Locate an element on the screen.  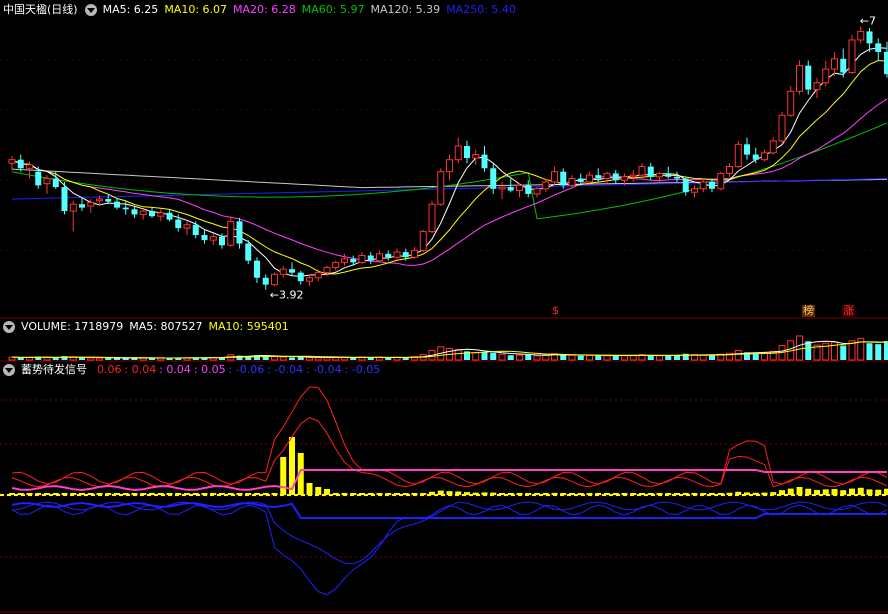
badge-limit-up: 涨 is located at coordinates (848, 311).